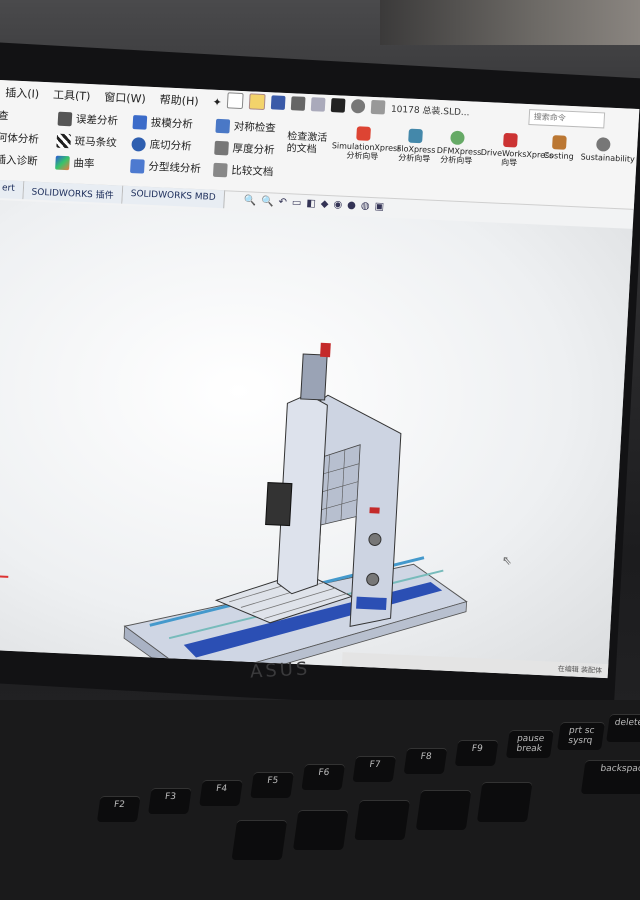 The height and width of the screenshot is (900, 640). Describe the element at coordinates (610, 777) in the screenshot. I see `key-backspace: backspace` at that location.